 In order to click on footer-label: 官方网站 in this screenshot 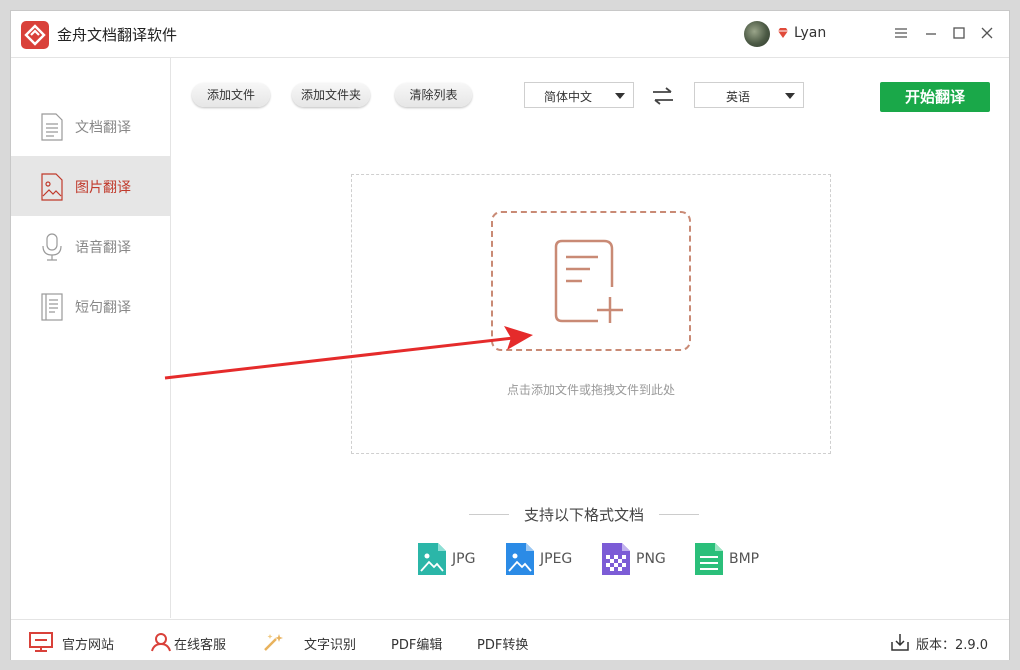, I will do `click(88, 645)`.